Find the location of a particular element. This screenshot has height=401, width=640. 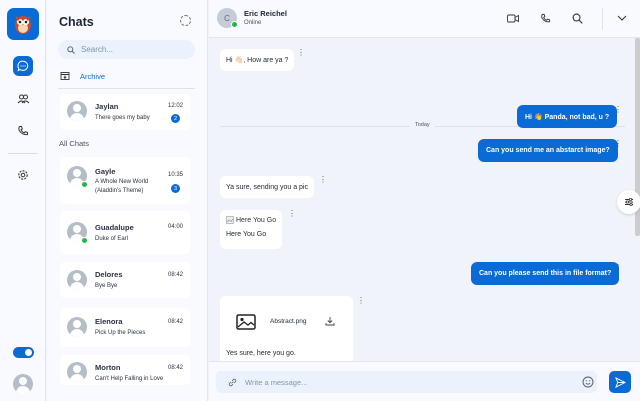

broken-image: Here You Go is located at coordinates (251, 220).